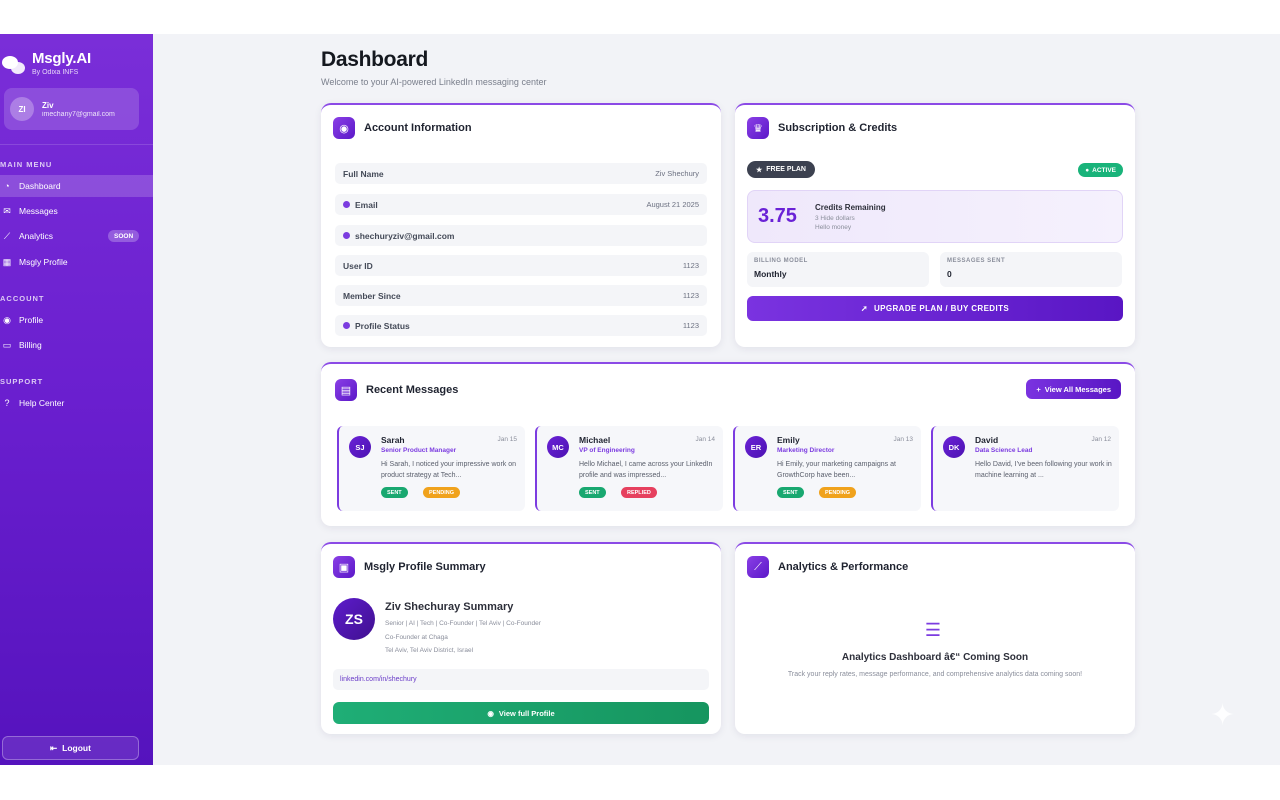 The image size is (1280, 800). Describe the element at coordinates (358, 265) in the screenshot. I see `info-label: User ID` at that location.